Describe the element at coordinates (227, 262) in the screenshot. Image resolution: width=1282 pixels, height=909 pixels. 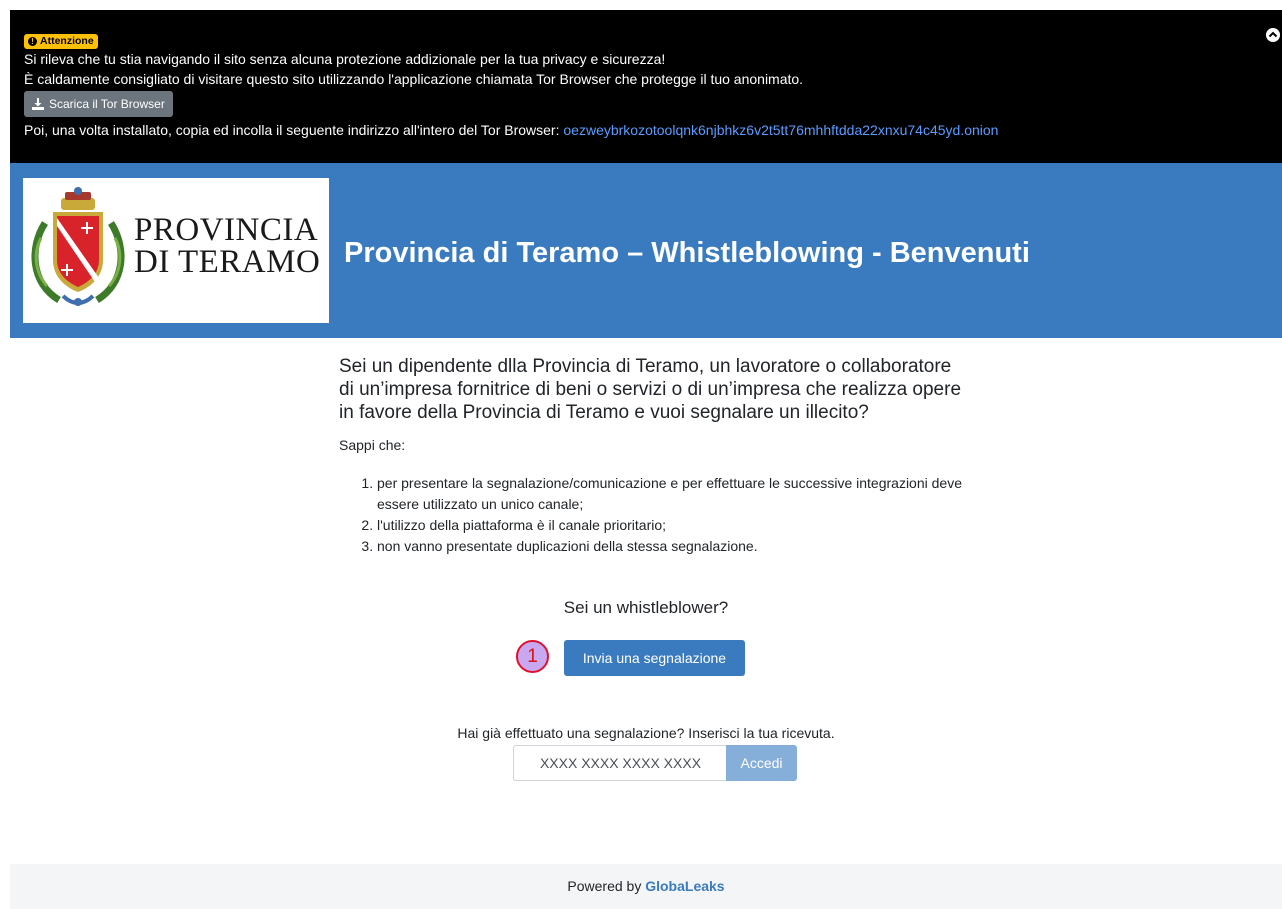
I see `logo-text-line2: DI TERAMO` at that location.